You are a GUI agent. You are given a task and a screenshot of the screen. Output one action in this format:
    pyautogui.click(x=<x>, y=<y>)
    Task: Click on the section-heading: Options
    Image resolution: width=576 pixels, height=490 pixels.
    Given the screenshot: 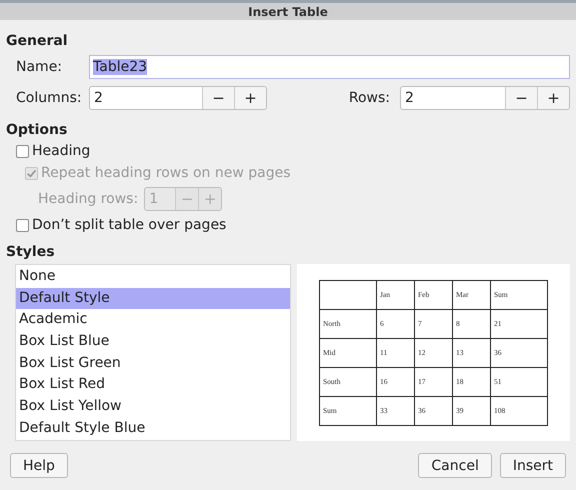 What is the action you would take?
    pyautogui.click(x=37, y=130)
    